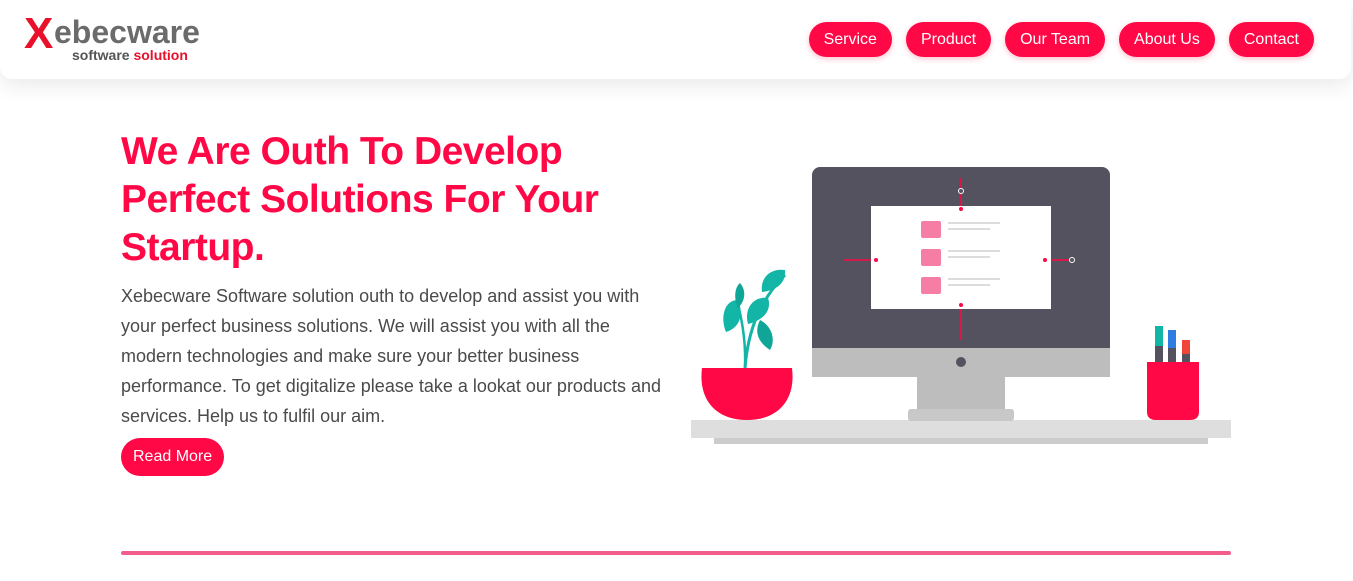 The height and width of the screenshot is (581, 1353). What do you see at coordinates (850, 39) in the screenshot?
I see `nav-service-button: Service` at bounding box center [850, 39].